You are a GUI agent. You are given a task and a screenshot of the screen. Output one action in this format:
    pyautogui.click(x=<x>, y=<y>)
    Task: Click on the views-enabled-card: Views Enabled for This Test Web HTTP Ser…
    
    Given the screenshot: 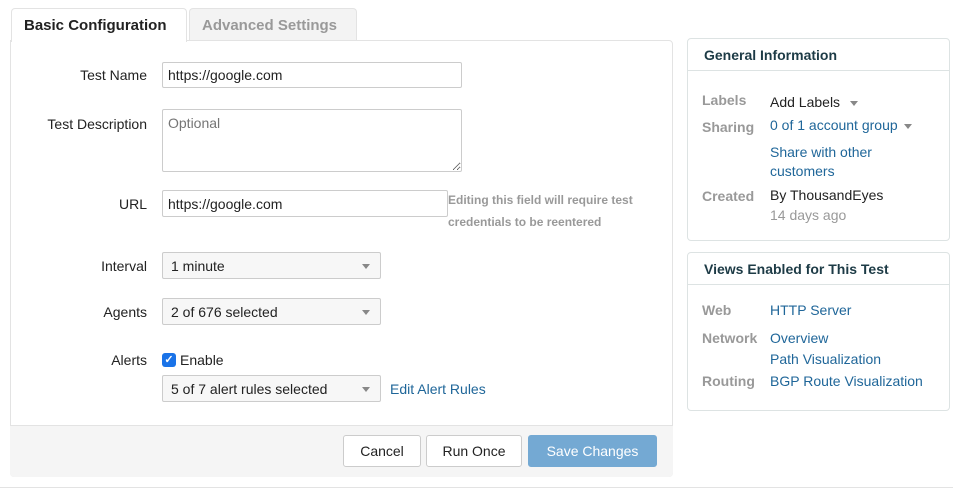 What is the action you would take?
    pyautogui.click(x=818, y=331)
    